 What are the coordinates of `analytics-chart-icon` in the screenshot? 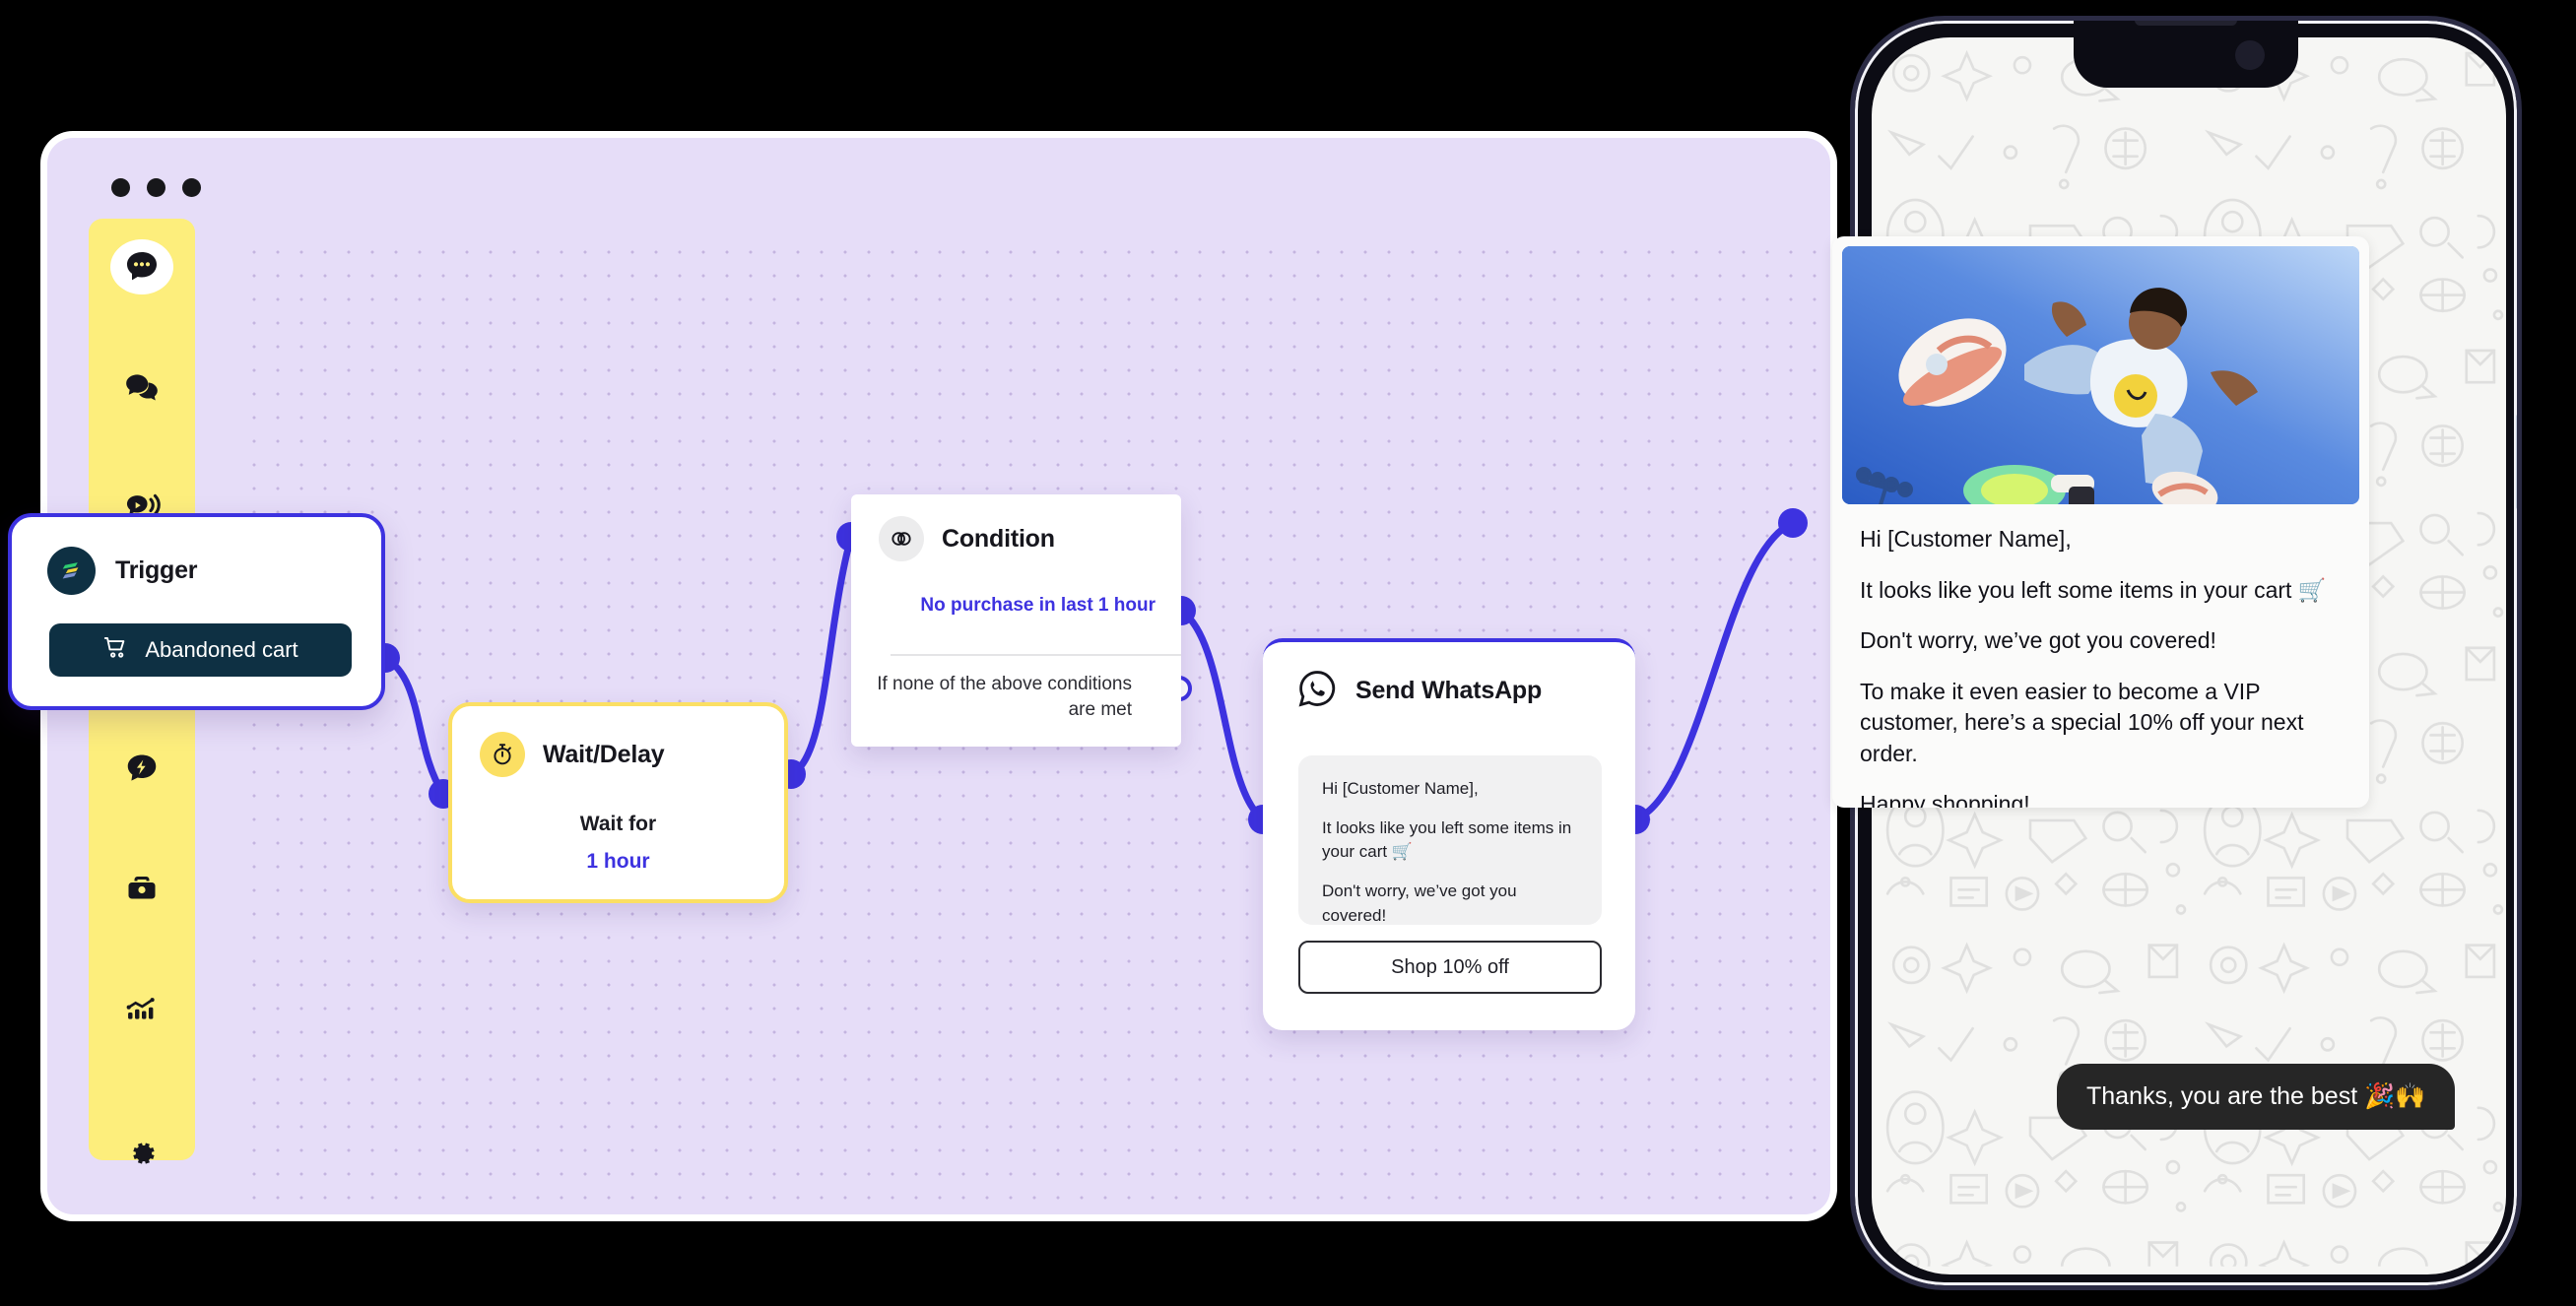 It's located at (142, 1009).